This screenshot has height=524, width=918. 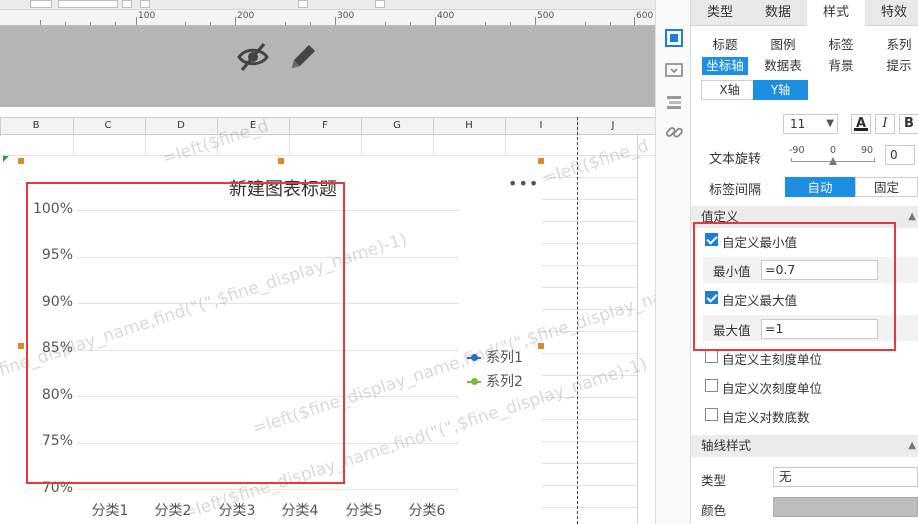 I want to click on section-title: 轴线样式, so click(x=726, y=445).